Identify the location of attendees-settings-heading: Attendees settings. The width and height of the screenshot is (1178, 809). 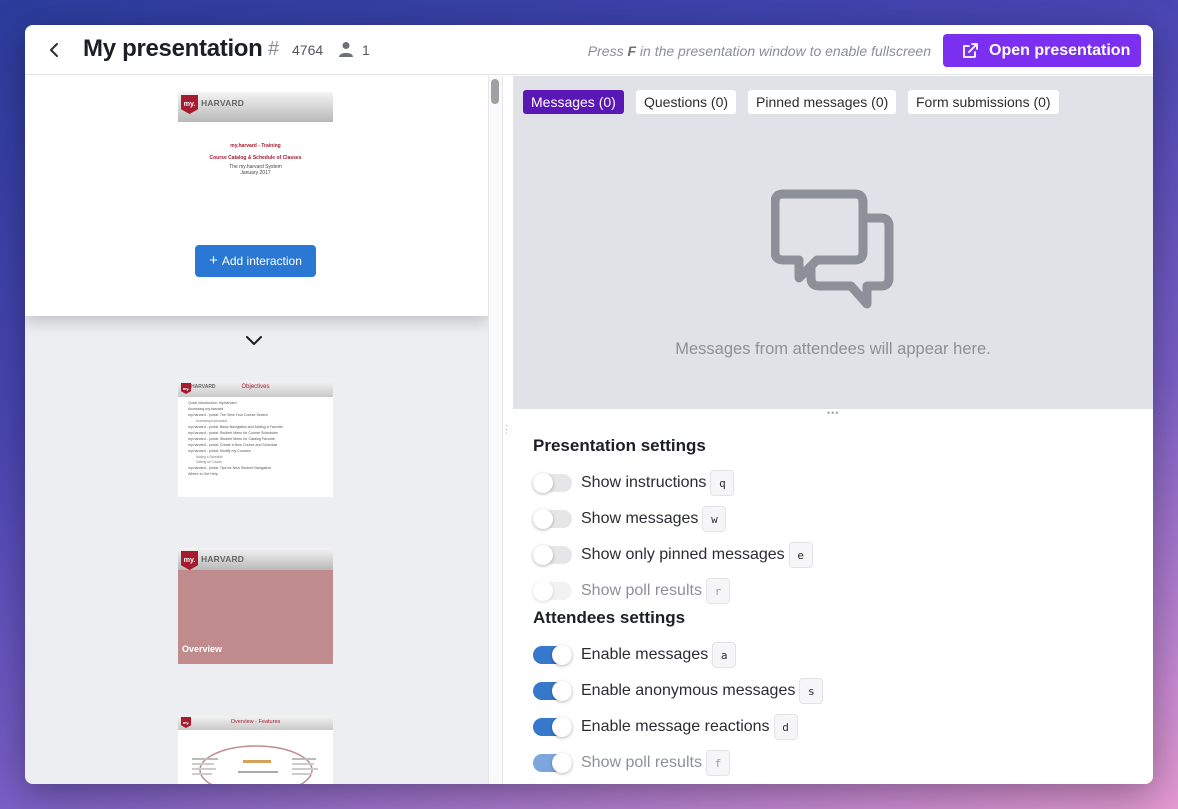
(609, 617).